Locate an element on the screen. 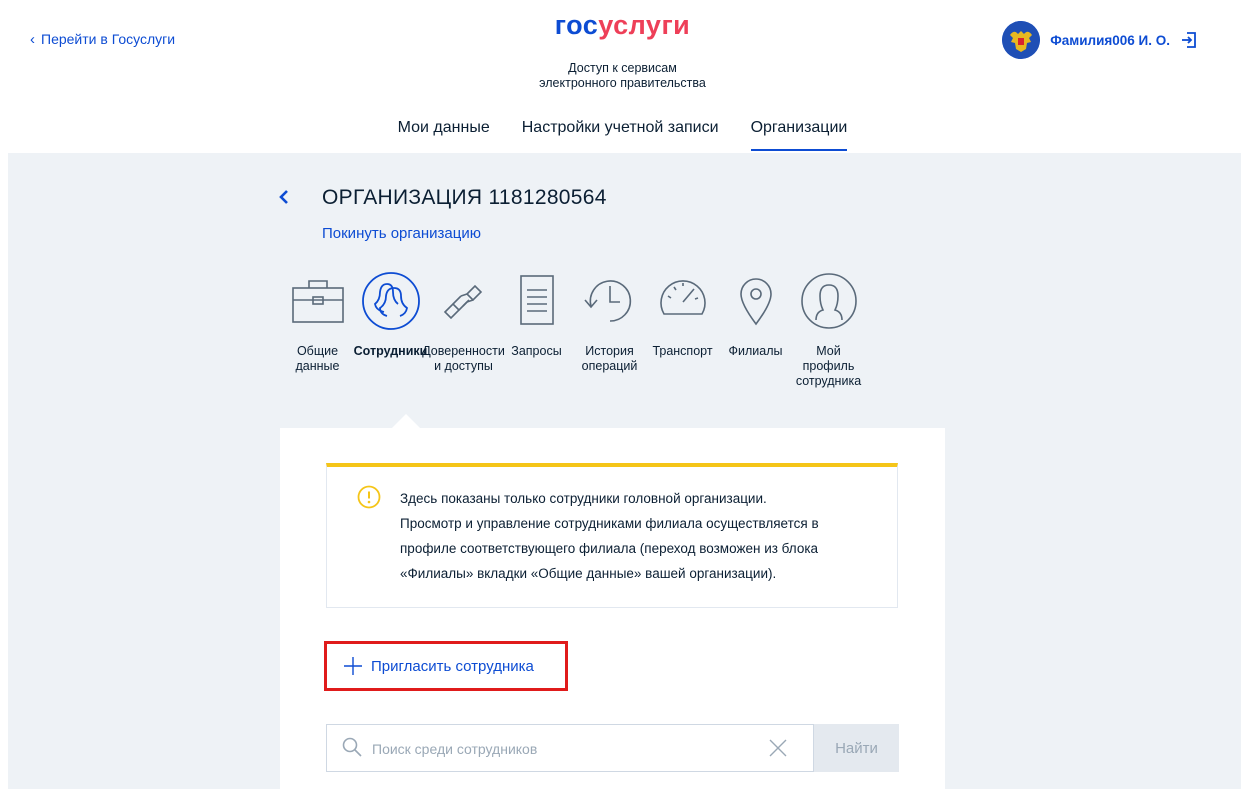 The image size is (1245, 789). logout-icon is located at coordinates (1189, 40).